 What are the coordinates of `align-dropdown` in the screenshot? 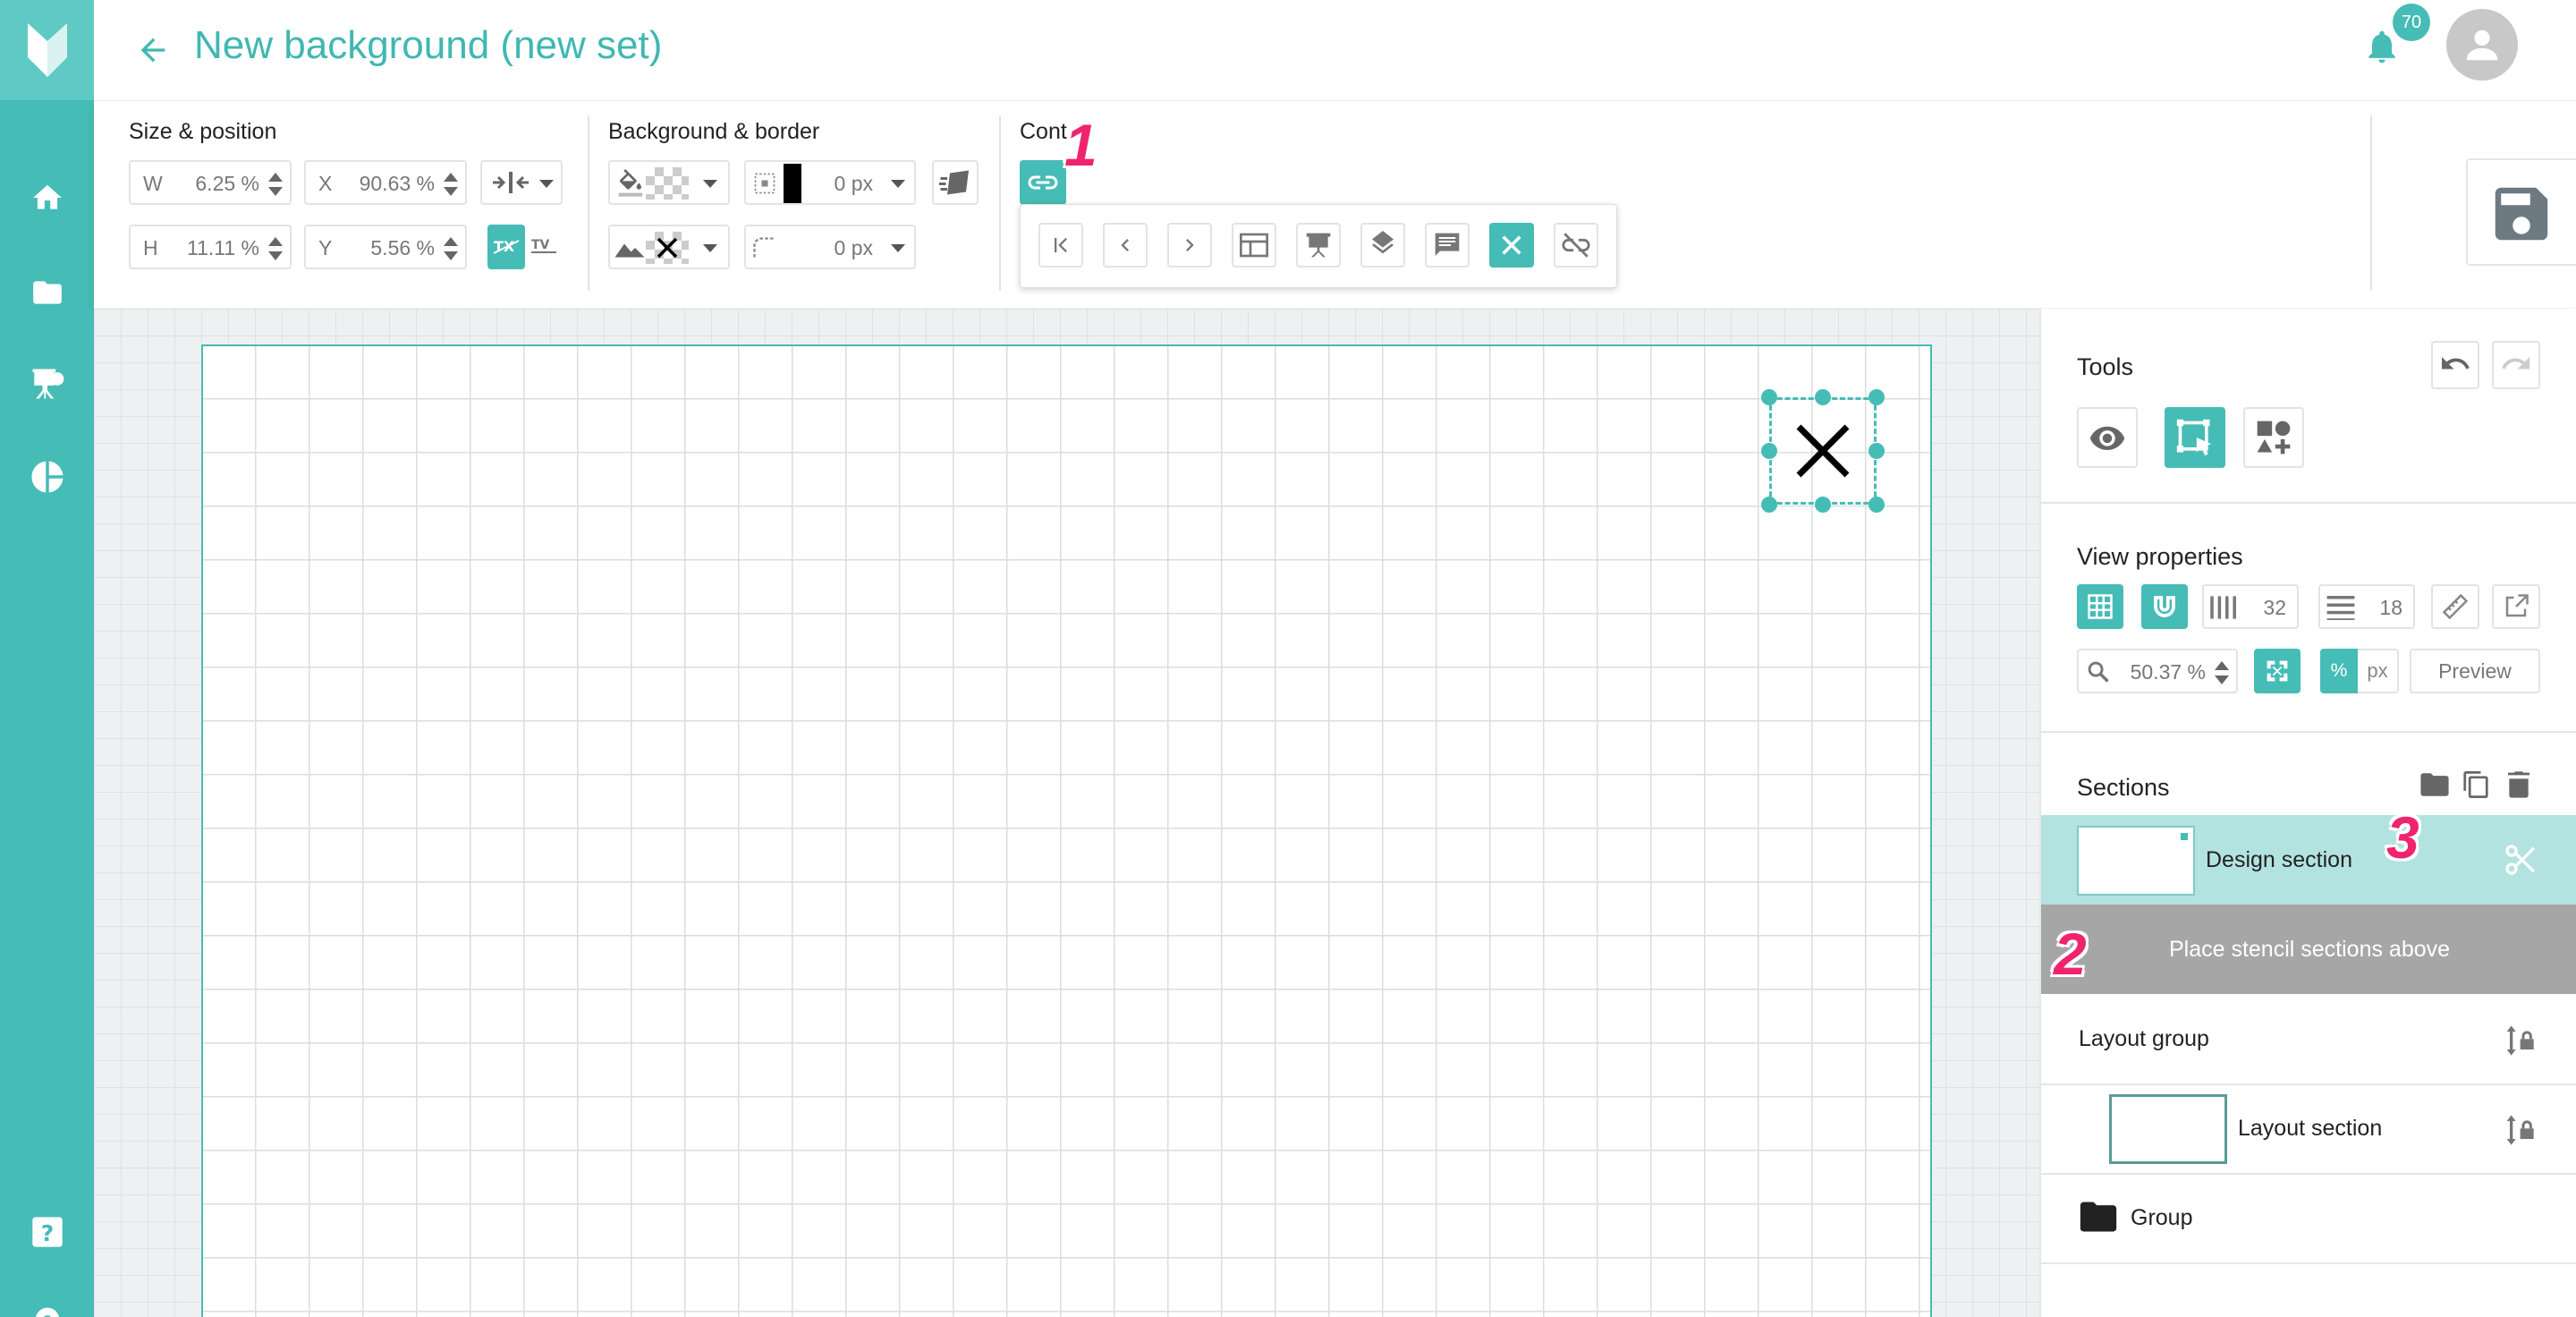 It's located at (521, 182).